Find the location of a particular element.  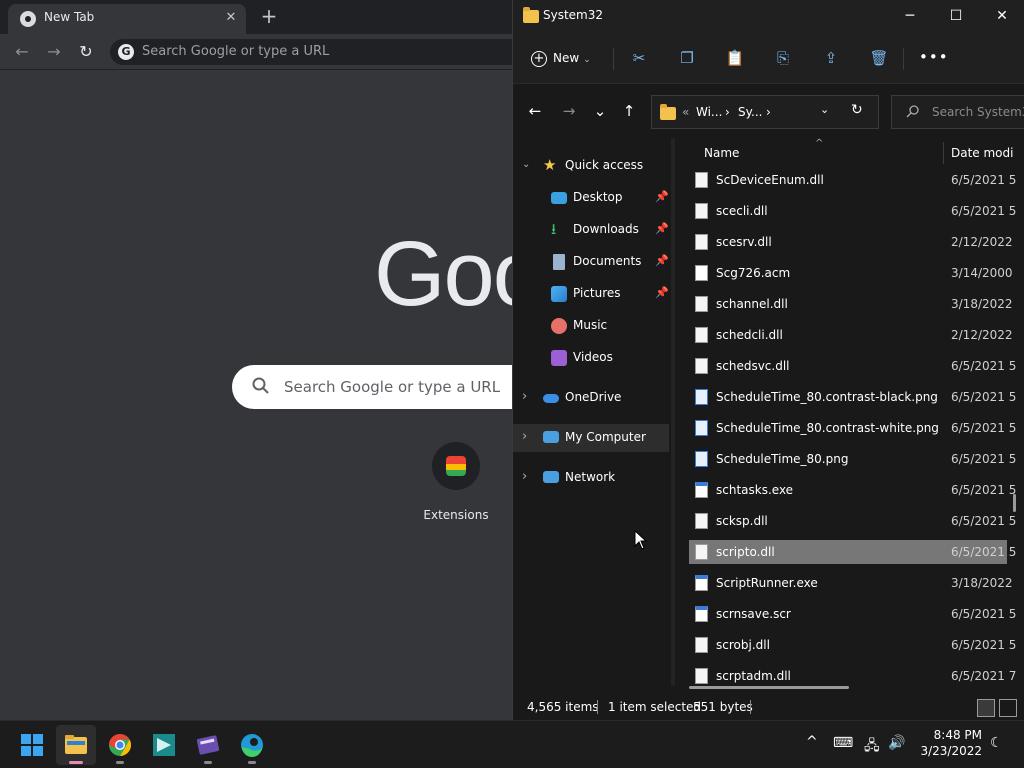

new-button: + New ⌄ is located at coordinates (561, 58).